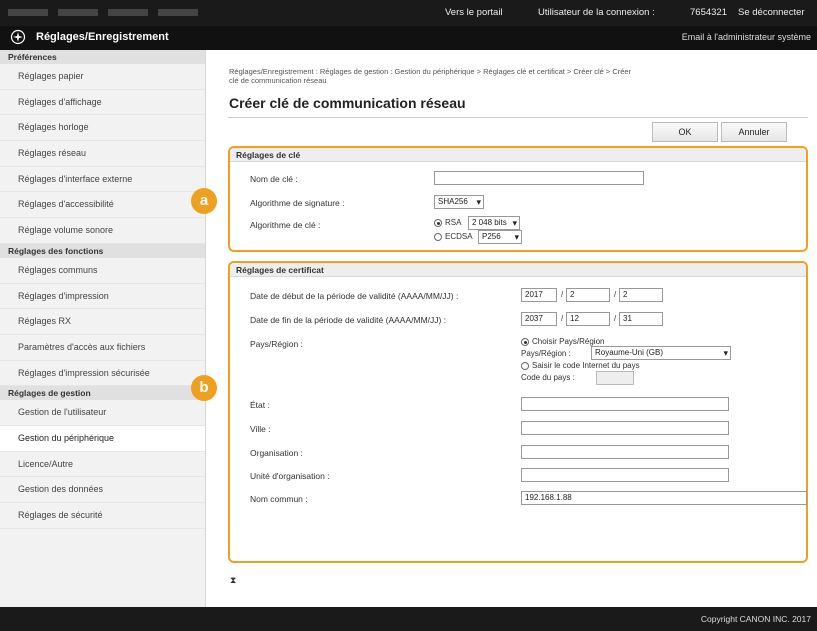 This screenshot has width=817, height=631. I want to click on sidebar-item-paper: Réglages papier, so click(102, 77).